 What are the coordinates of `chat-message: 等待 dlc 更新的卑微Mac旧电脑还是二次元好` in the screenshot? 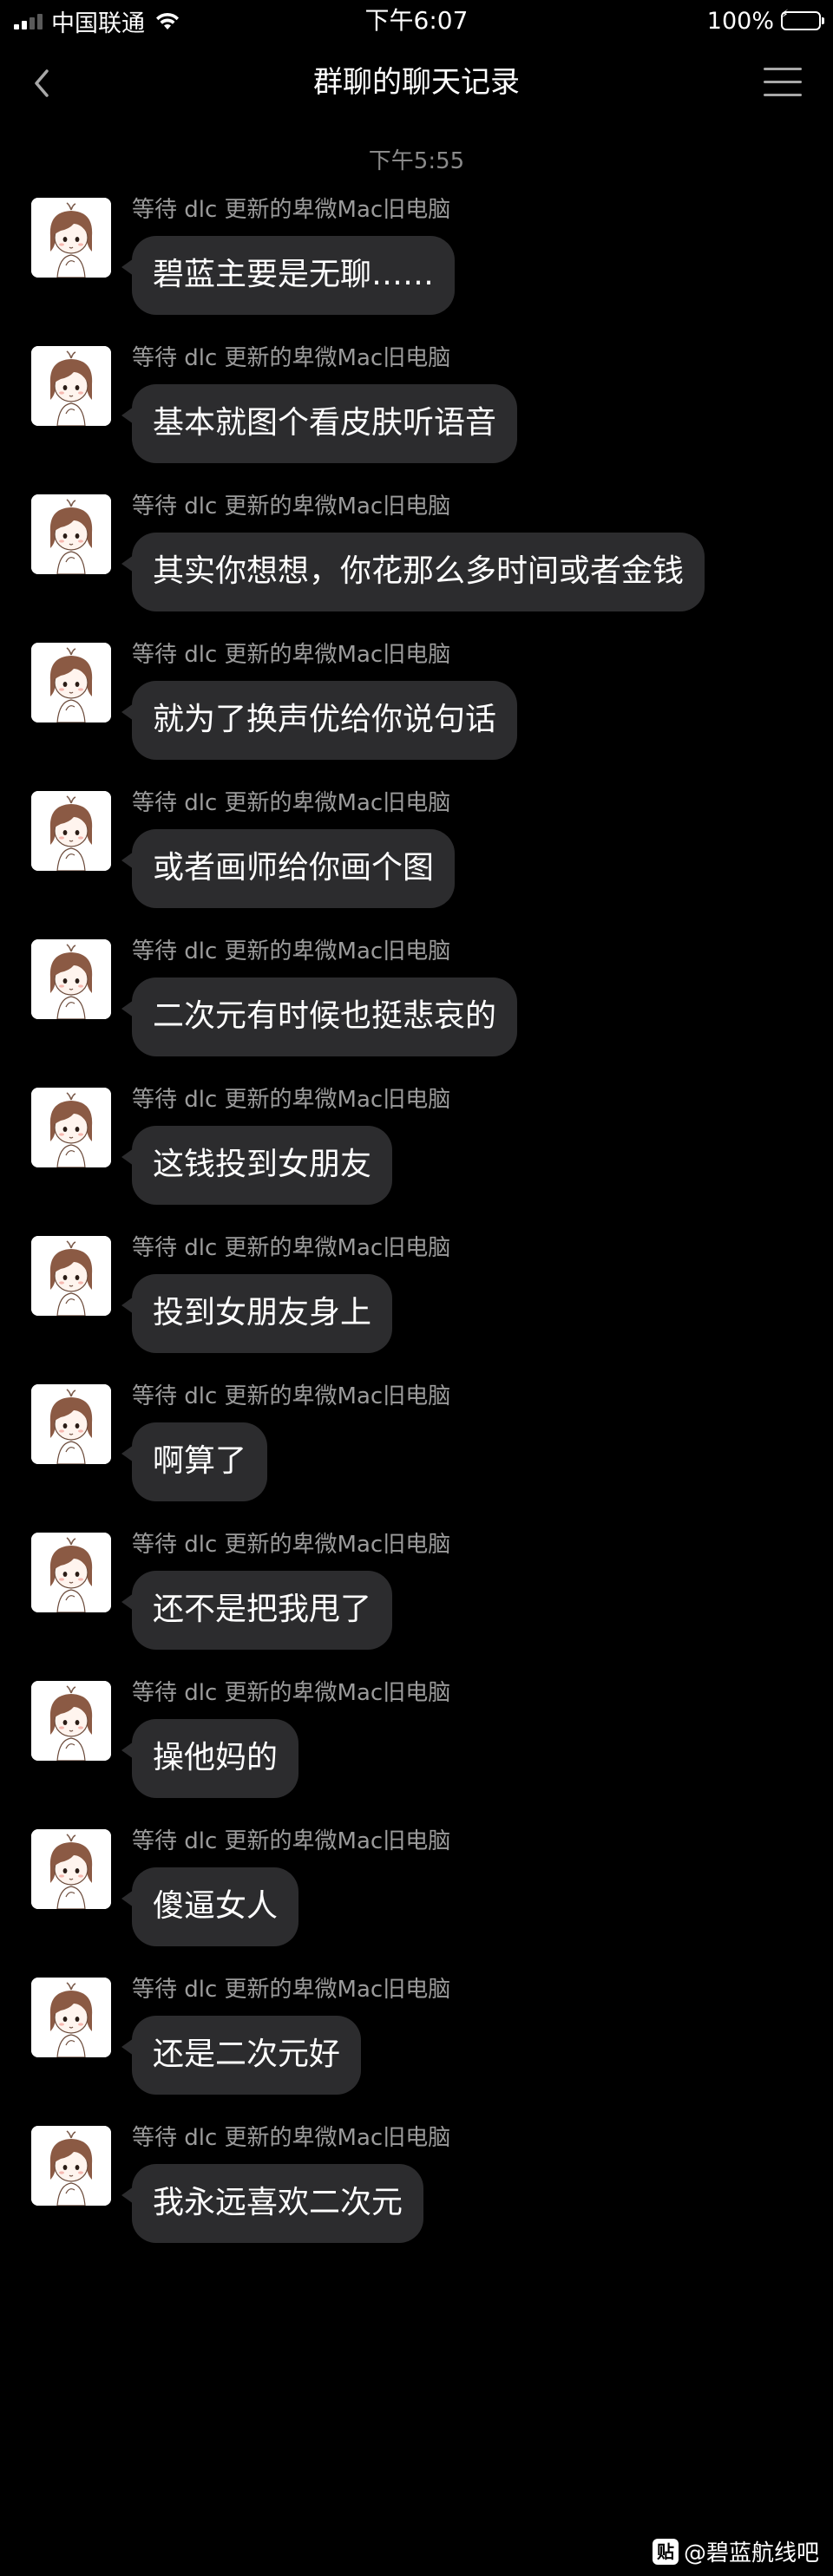 It's located at (416, 2034).